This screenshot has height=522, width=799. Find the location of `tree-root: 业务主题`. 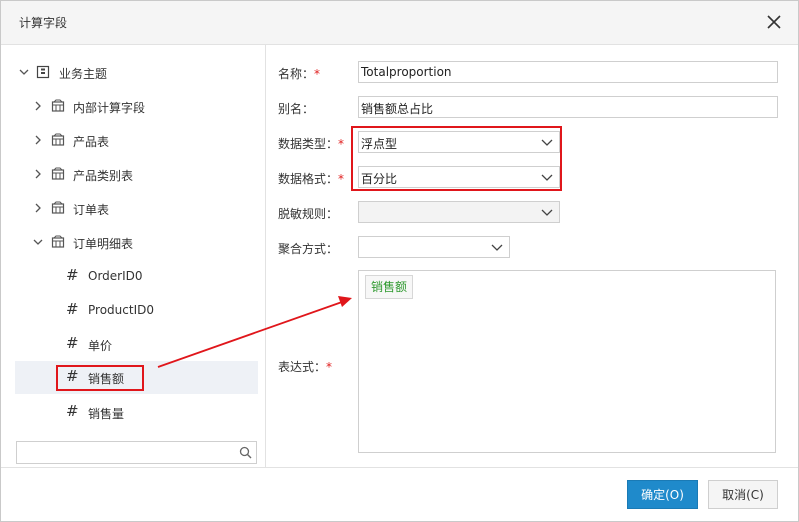

tree-root: 业务主题 is located at coordinates (136, 72).